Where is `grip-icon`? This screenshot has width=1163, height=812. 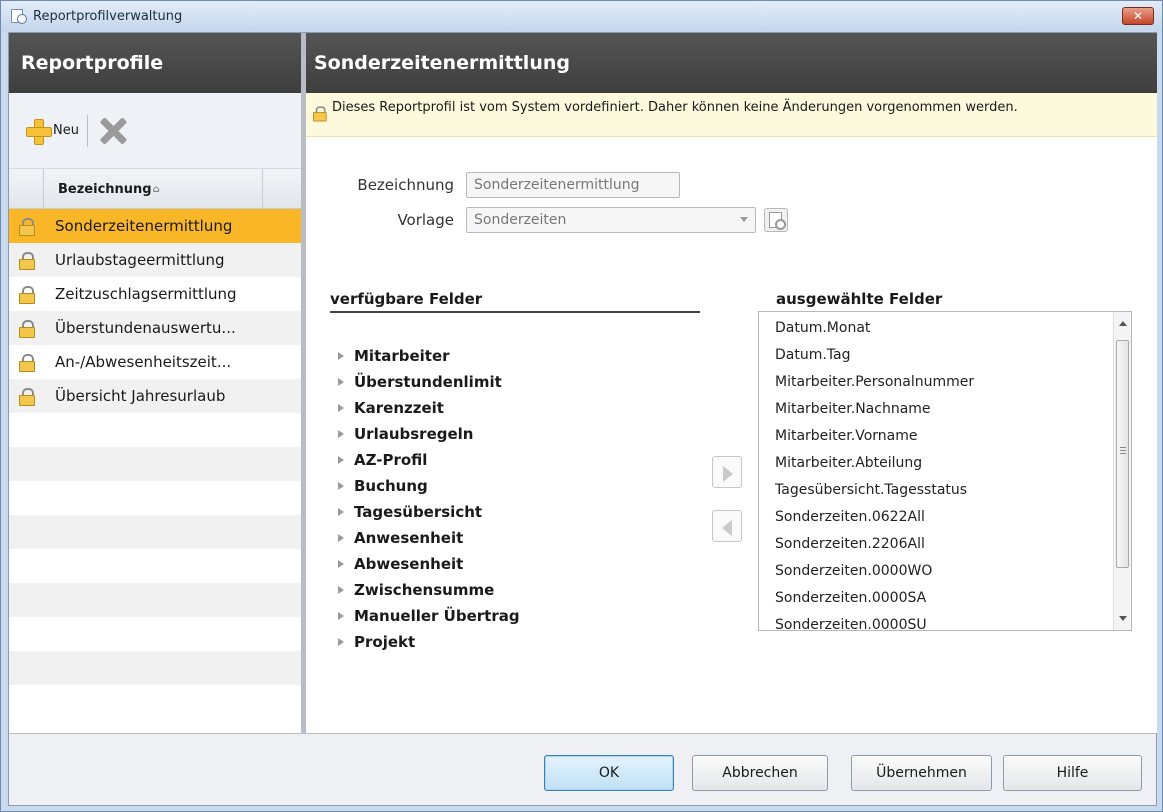 grip-icon is located at coordinates (1123, 450).